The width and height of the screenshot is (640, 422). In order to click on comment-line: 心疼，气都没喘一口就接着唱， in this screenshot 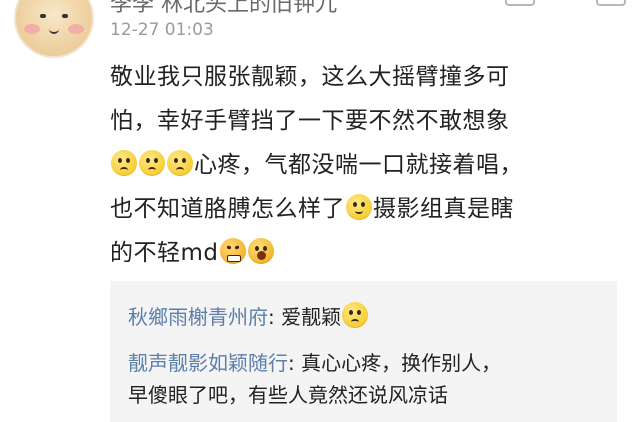, I will do `click(362, 165)`.